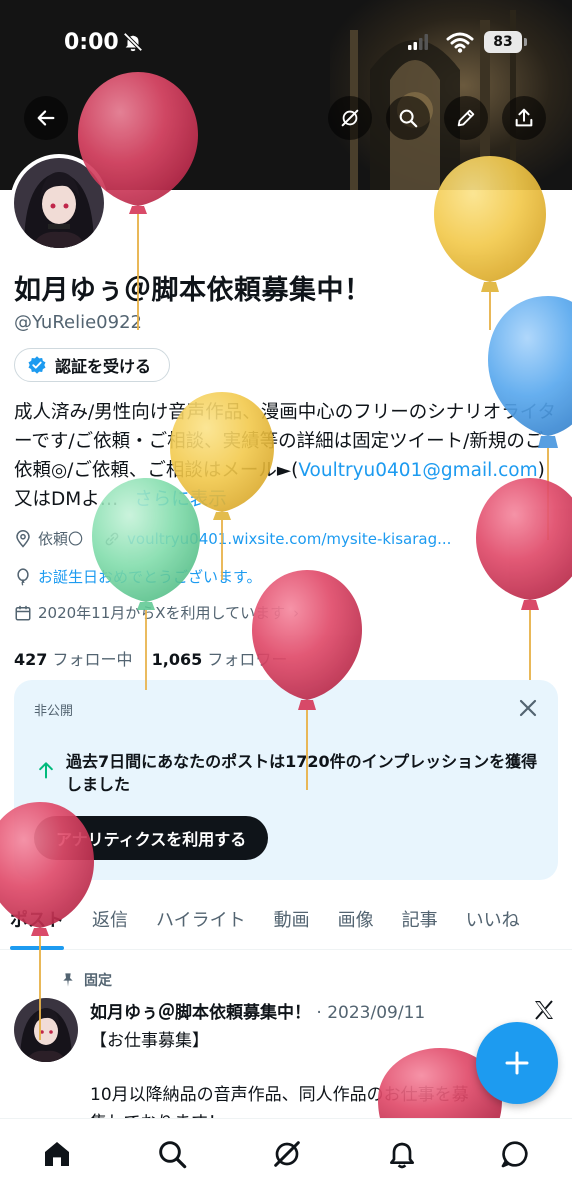 This screenshot has width=572, height=1200. What do you see at coordinates (177, 659) in the screenshot?
I see `followers-count: 1,065` at bounding box center [177, 659].